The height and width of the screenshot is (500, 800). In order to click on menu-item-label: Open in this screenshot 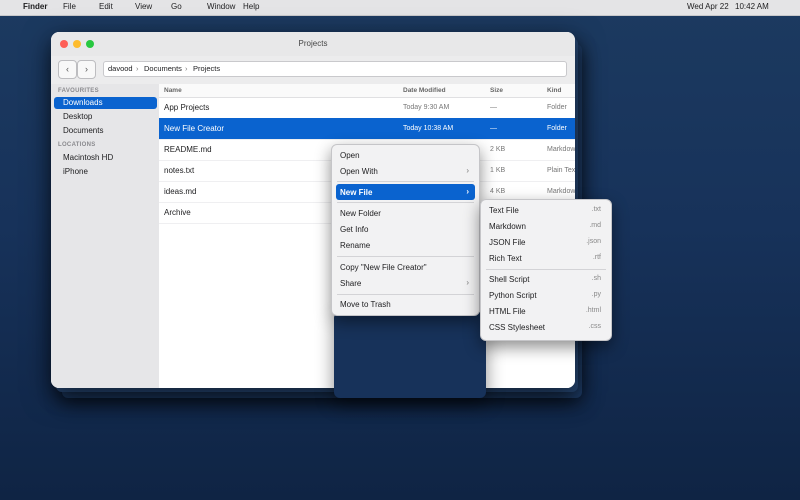, I will do `click(350, 155)`.